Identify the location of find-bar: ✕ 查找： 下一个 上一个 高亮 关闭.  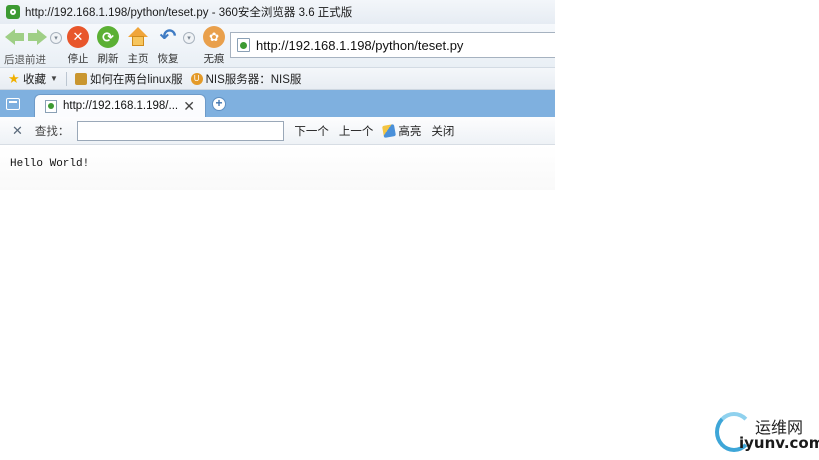
(277, 131).